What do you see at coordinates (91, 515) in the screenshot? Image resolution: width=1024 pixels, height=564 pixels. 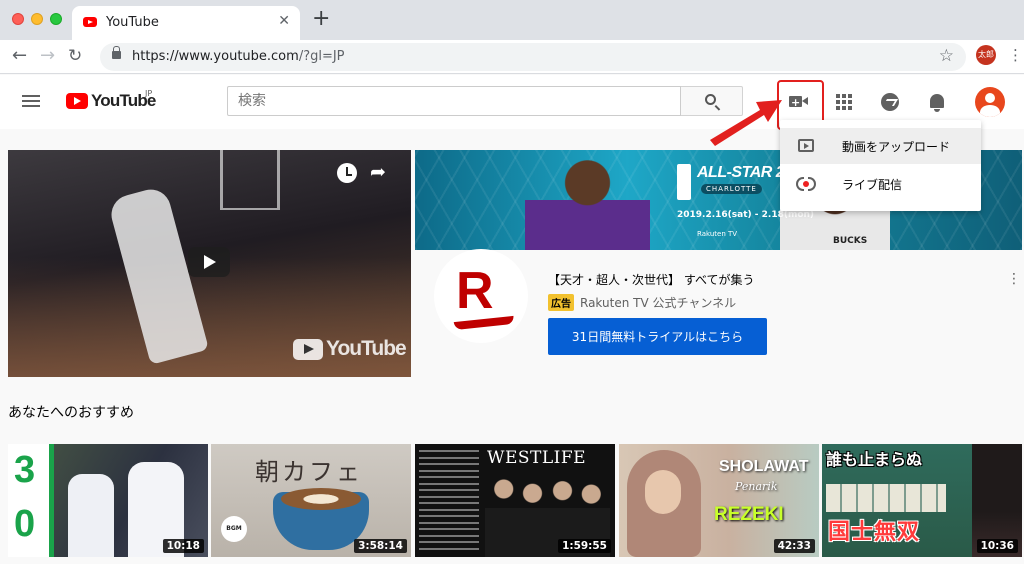 I see `thumbnail-figure` at bounding box center [91, 515].